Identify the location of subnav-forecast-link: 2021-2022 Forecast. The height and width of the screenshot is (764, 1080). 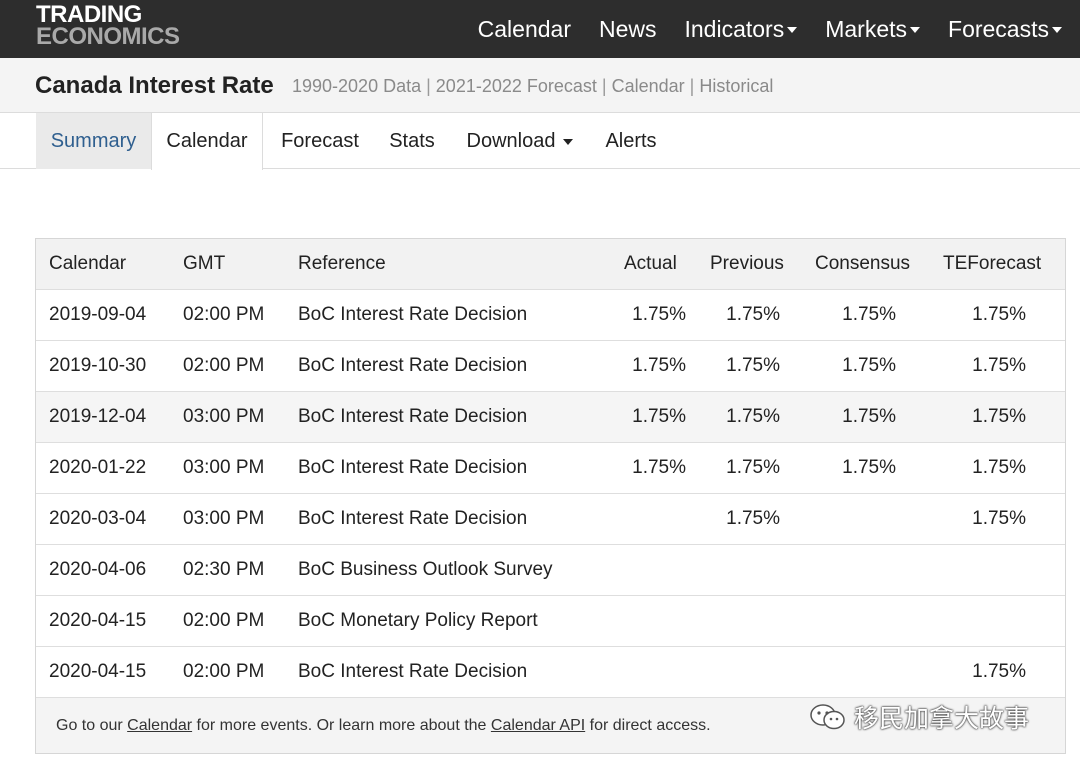
(516, 86).